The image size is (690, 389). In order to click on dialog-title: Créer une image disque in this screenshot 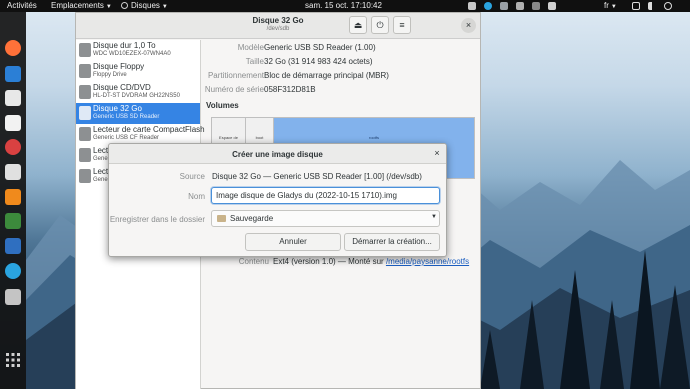, I will do `click(277, 154)`.